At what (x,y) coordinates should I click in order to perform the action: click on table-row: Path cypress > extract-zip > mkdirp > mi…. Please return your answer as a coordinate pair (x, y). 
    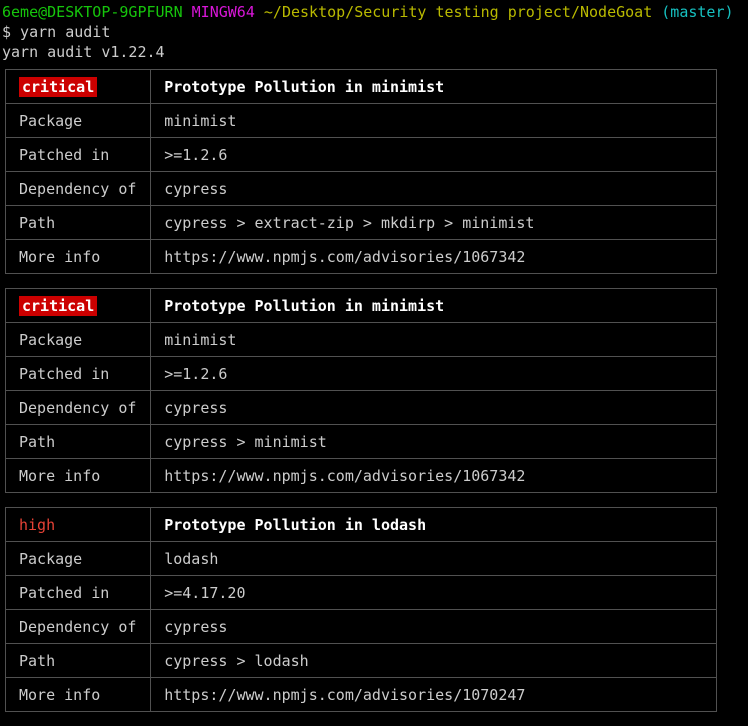
    Looking at the image, I should click on (360, 222).